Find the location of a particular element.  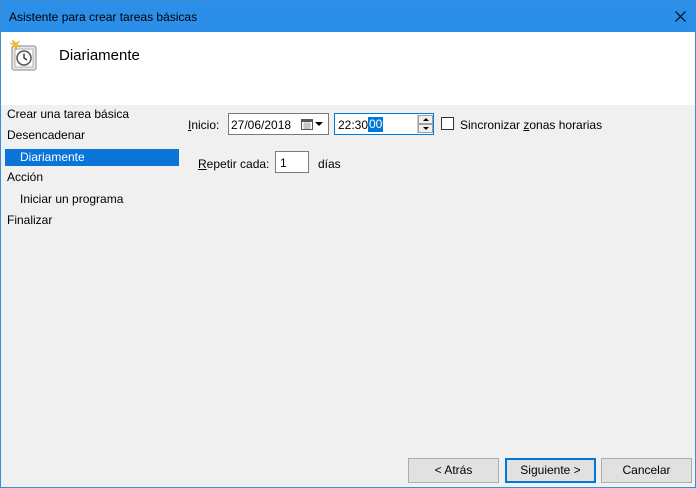

sync-timezones-checkbox is located at coordinates (447, 123).